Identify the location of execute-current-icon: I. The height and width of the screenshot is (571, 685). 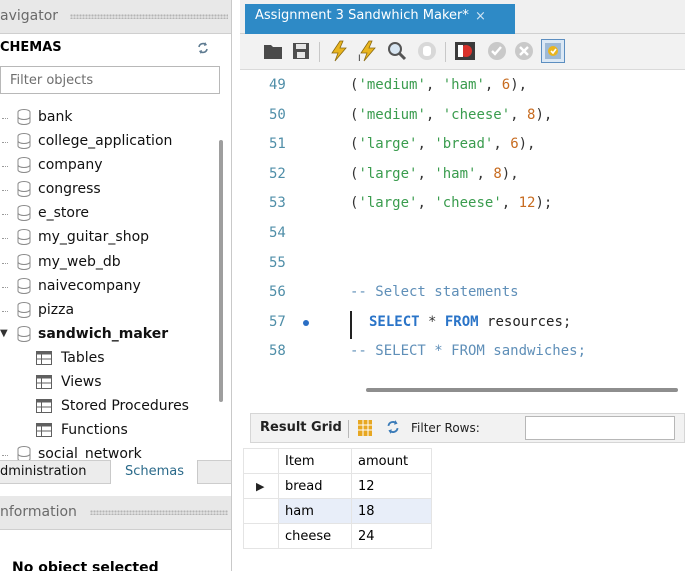
(368, 52).